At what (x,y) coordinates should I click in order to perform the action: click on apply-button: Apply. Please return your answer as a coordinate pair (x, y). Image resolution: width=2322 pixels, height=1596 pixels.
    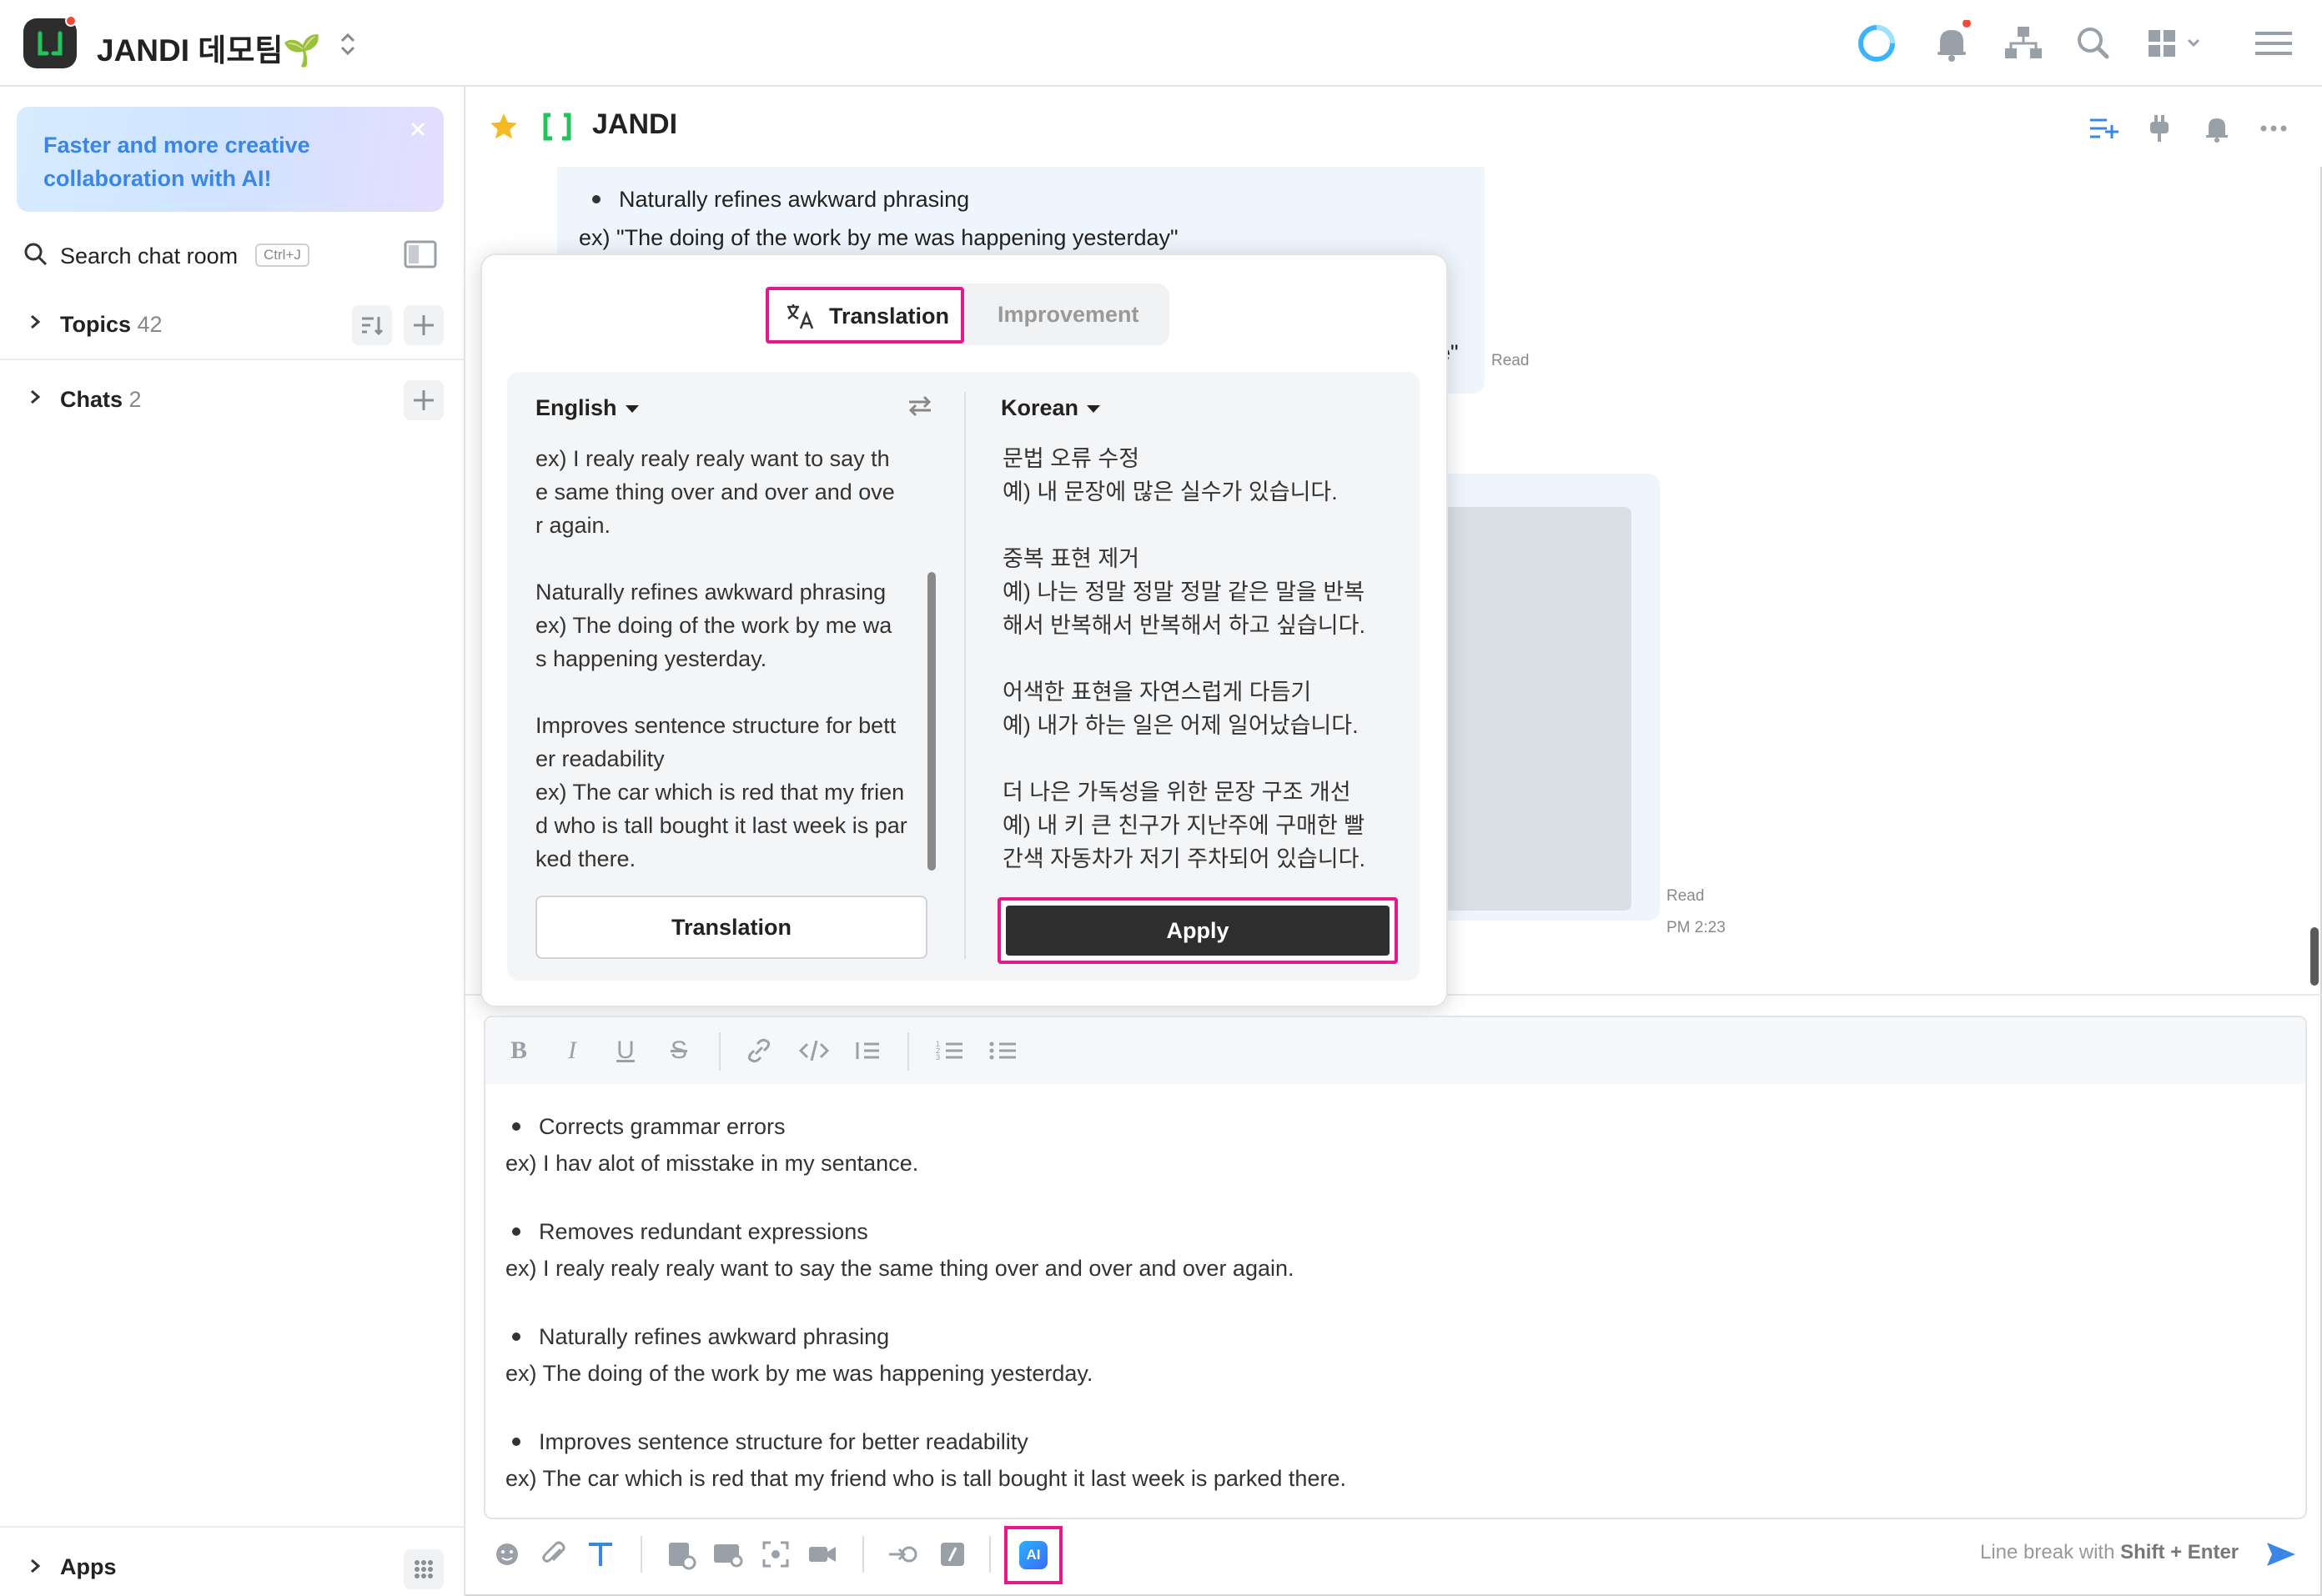
    Looking at the image, I should click on (1198, 931).